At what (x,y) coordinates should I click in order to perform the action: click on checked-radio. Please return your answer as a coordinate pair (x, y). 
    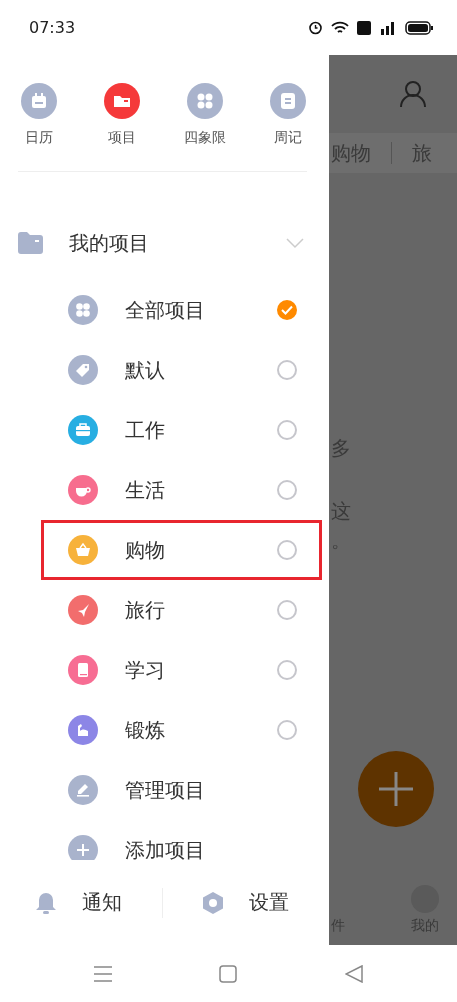
    Looking at the image, I should click on (287, 310).